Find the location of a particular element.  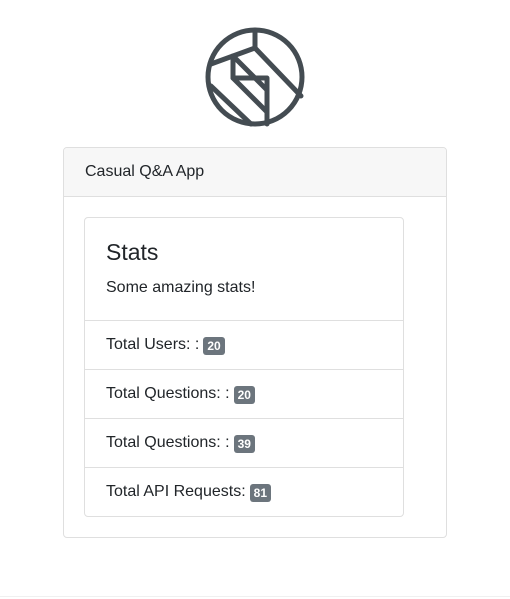

stat-row-total-questions-2: Total Questions: : 39 is located at coordinates (244, 443).